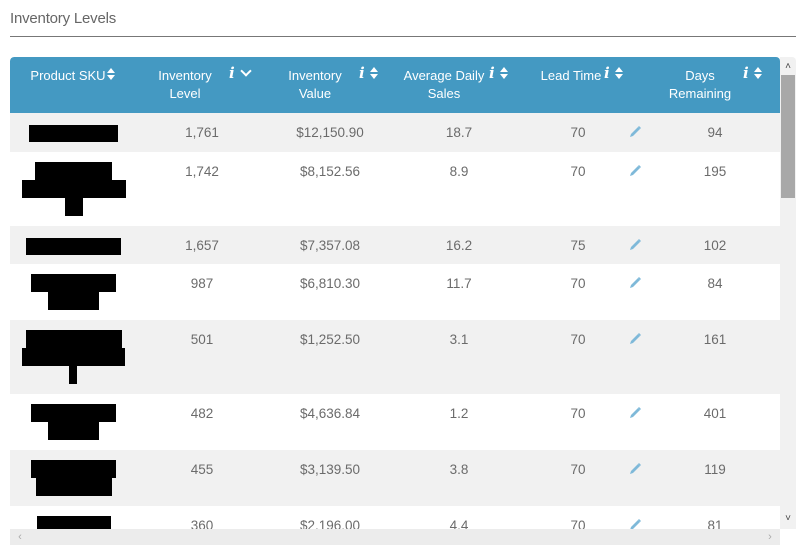 The height and width of the screenshot is (555, 806). Describe the element at coordinates (715, 132) in the screenshot. I see `days-remaining-cell: 94` at that location.